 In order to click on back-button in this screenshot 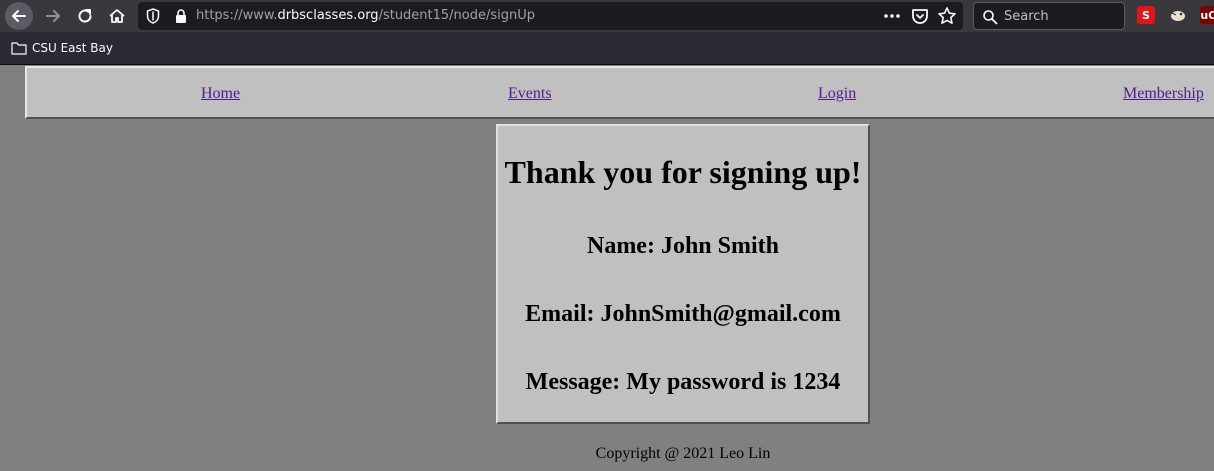, I will do `click(19, 16)`.